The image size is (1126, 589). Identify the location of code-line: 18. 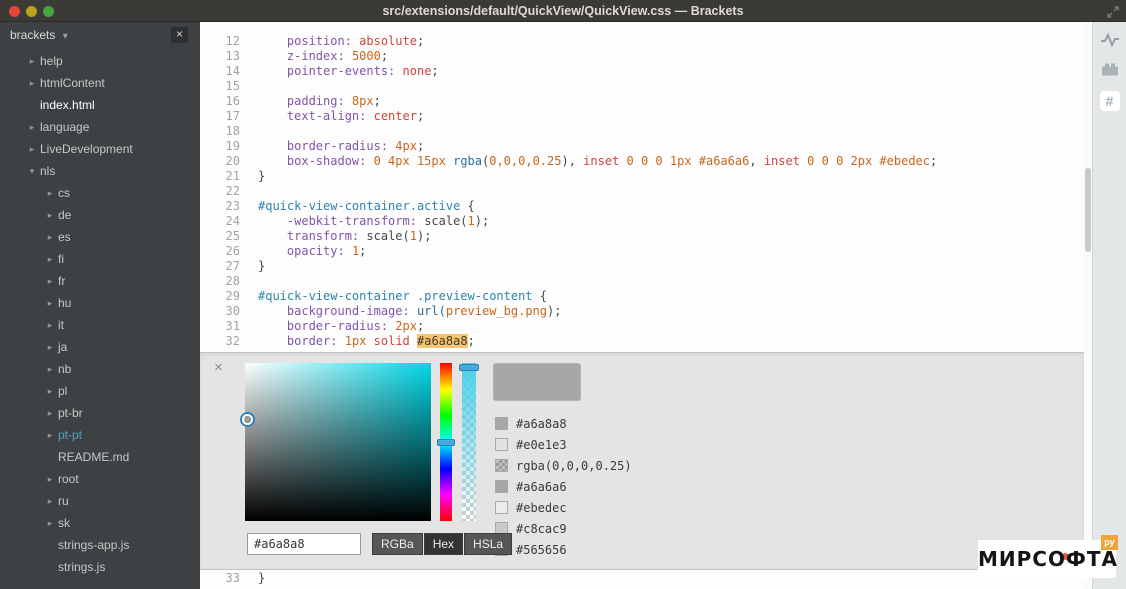
(642, 131).